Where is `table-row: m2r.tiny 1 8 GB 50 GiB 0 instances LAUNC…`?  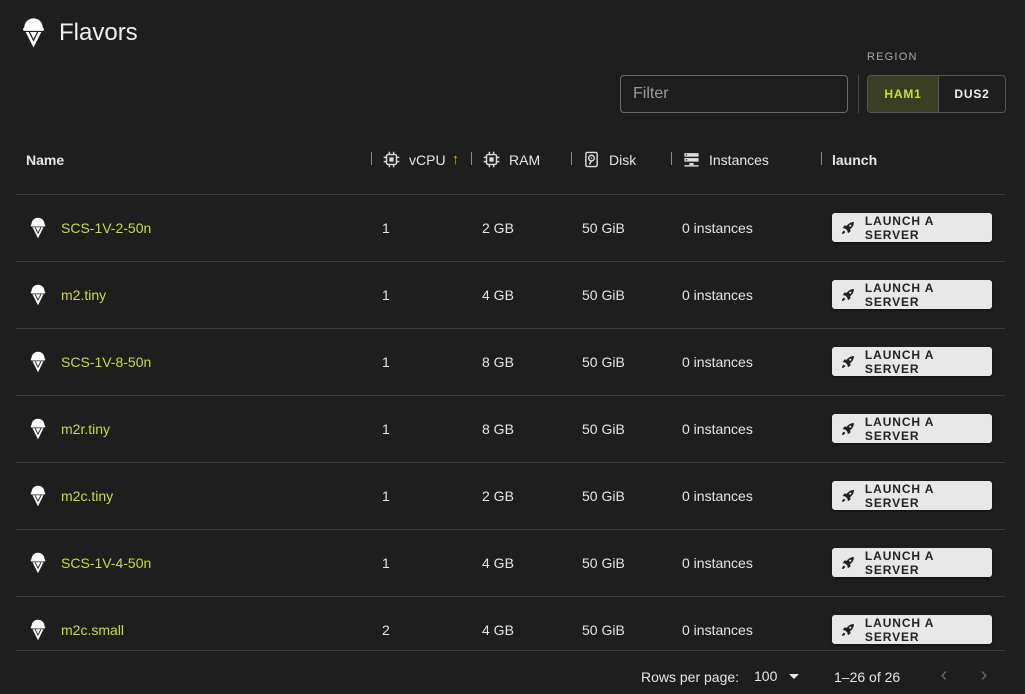 table-row: m2r.tiny 1 8 GB 50 GiB 0 instances LAUNC… is located at coordinates (510, 429).